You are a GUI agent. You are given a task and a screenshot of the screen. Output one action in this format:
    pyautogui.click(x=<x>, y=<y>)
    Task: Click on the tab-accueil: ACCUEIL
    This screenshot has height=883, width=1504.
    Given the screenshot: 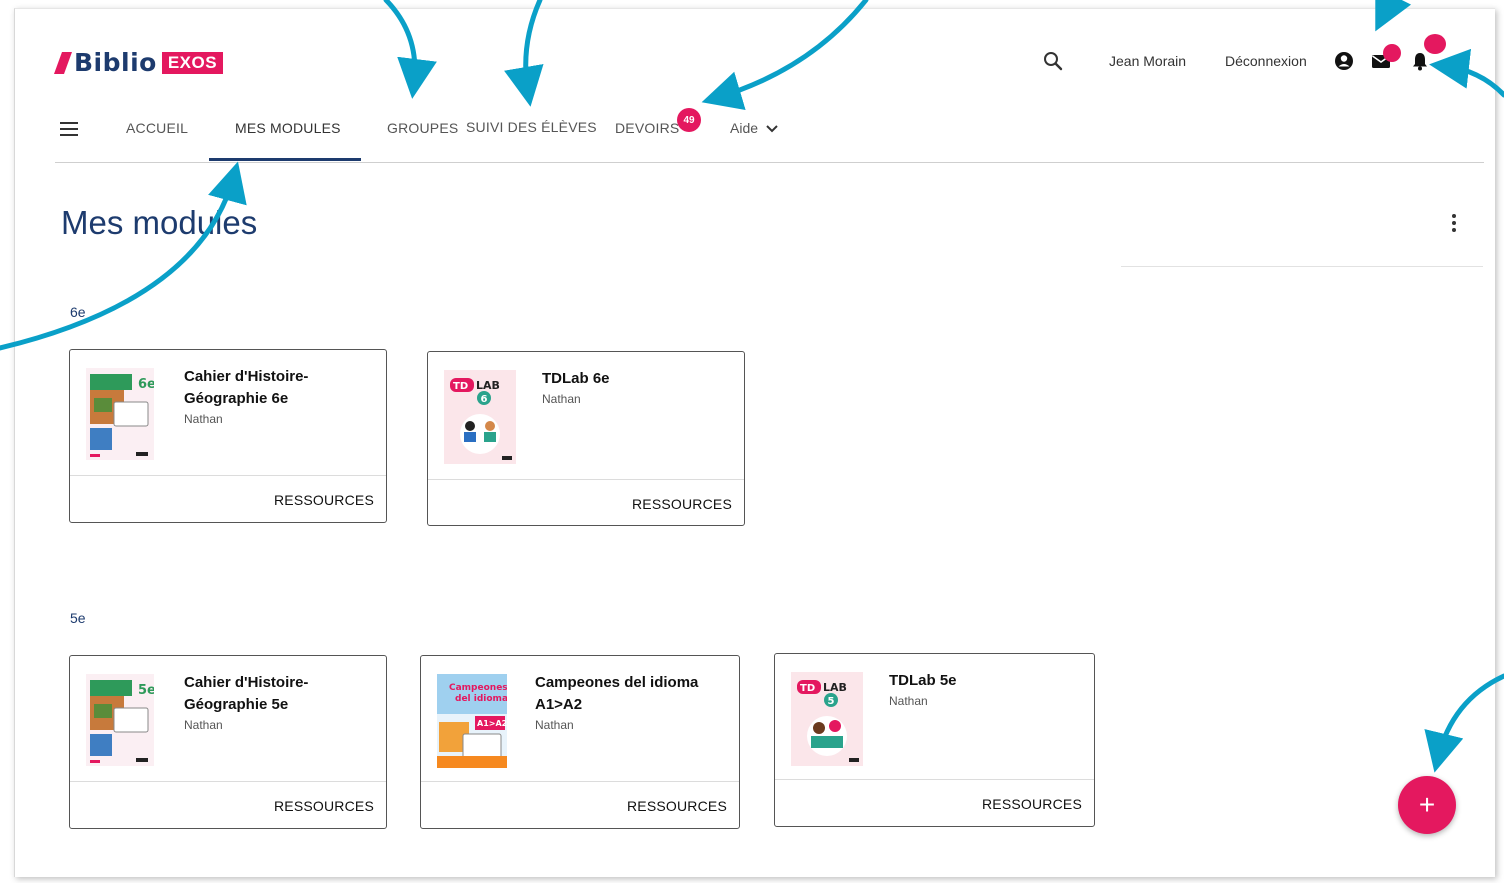 What is the action you would take?
    pyautogui.click(x=157, y=128)
    